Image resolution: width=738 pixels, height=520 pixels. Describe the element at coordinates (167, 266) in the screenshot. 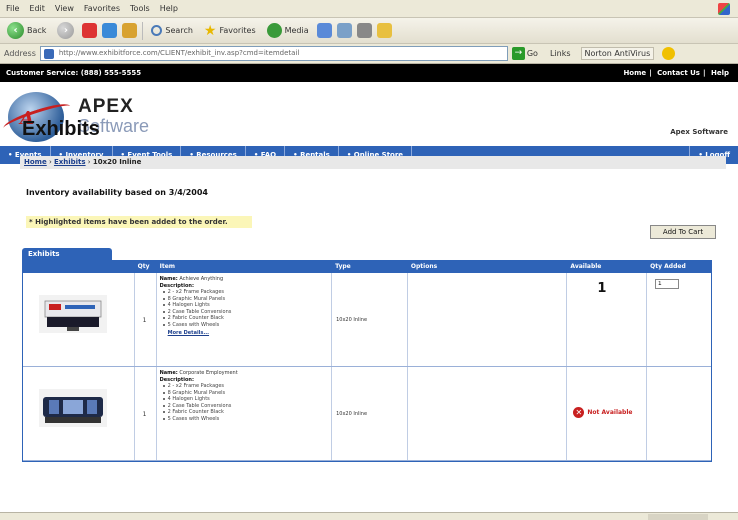

I see `column-header-item: Item` at that location.